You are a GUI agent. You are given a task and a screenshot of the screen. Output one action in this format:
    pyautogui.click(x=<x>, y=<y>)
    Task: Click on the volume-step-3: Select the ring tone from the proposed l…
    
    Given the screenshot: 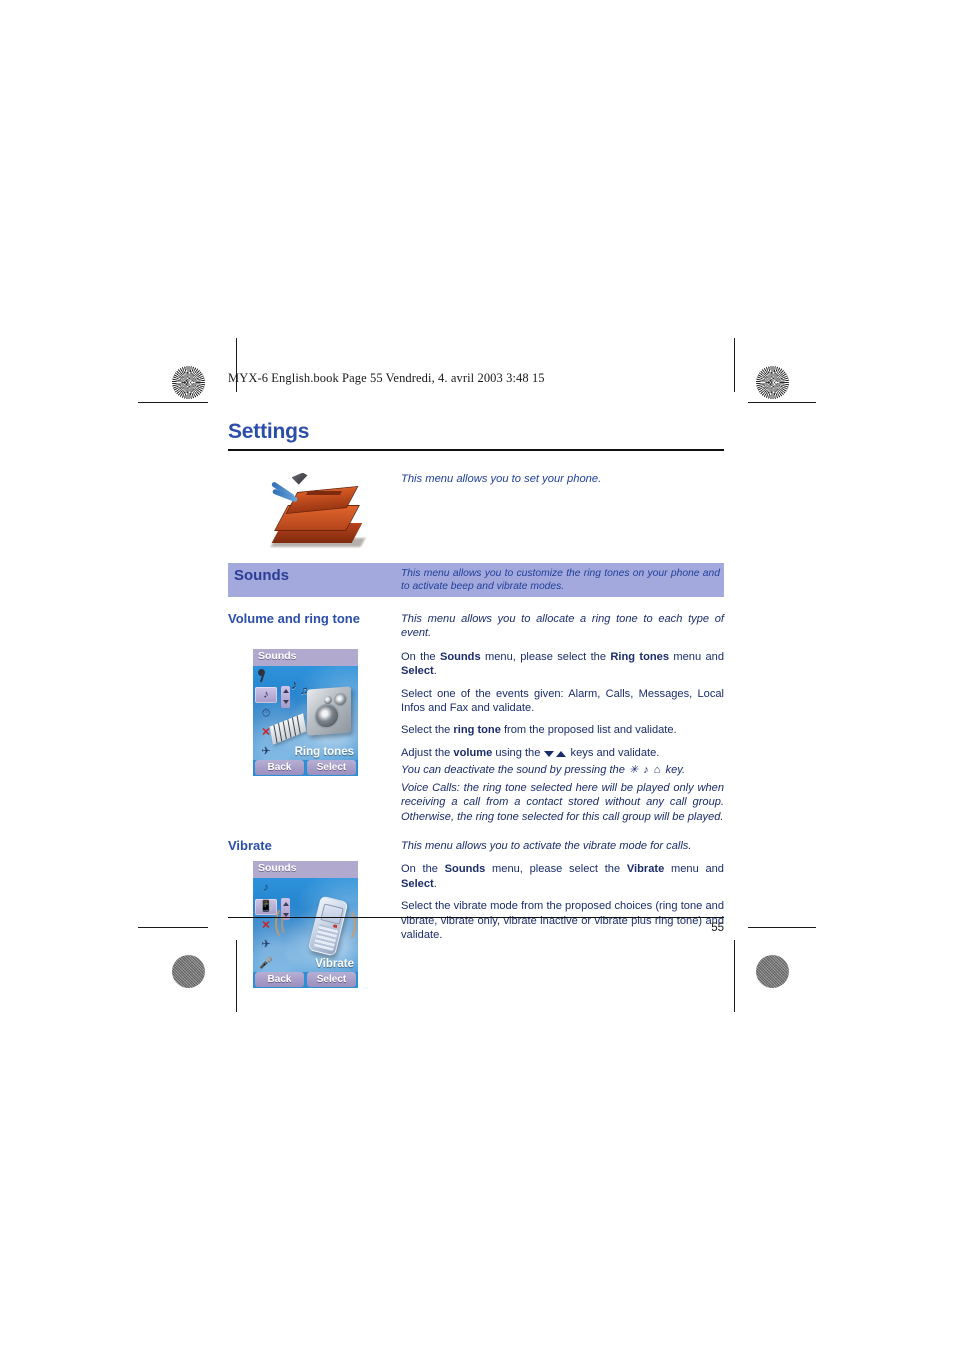 What is the action you would take?
    pyautogui.click(x=562, y=730)
    